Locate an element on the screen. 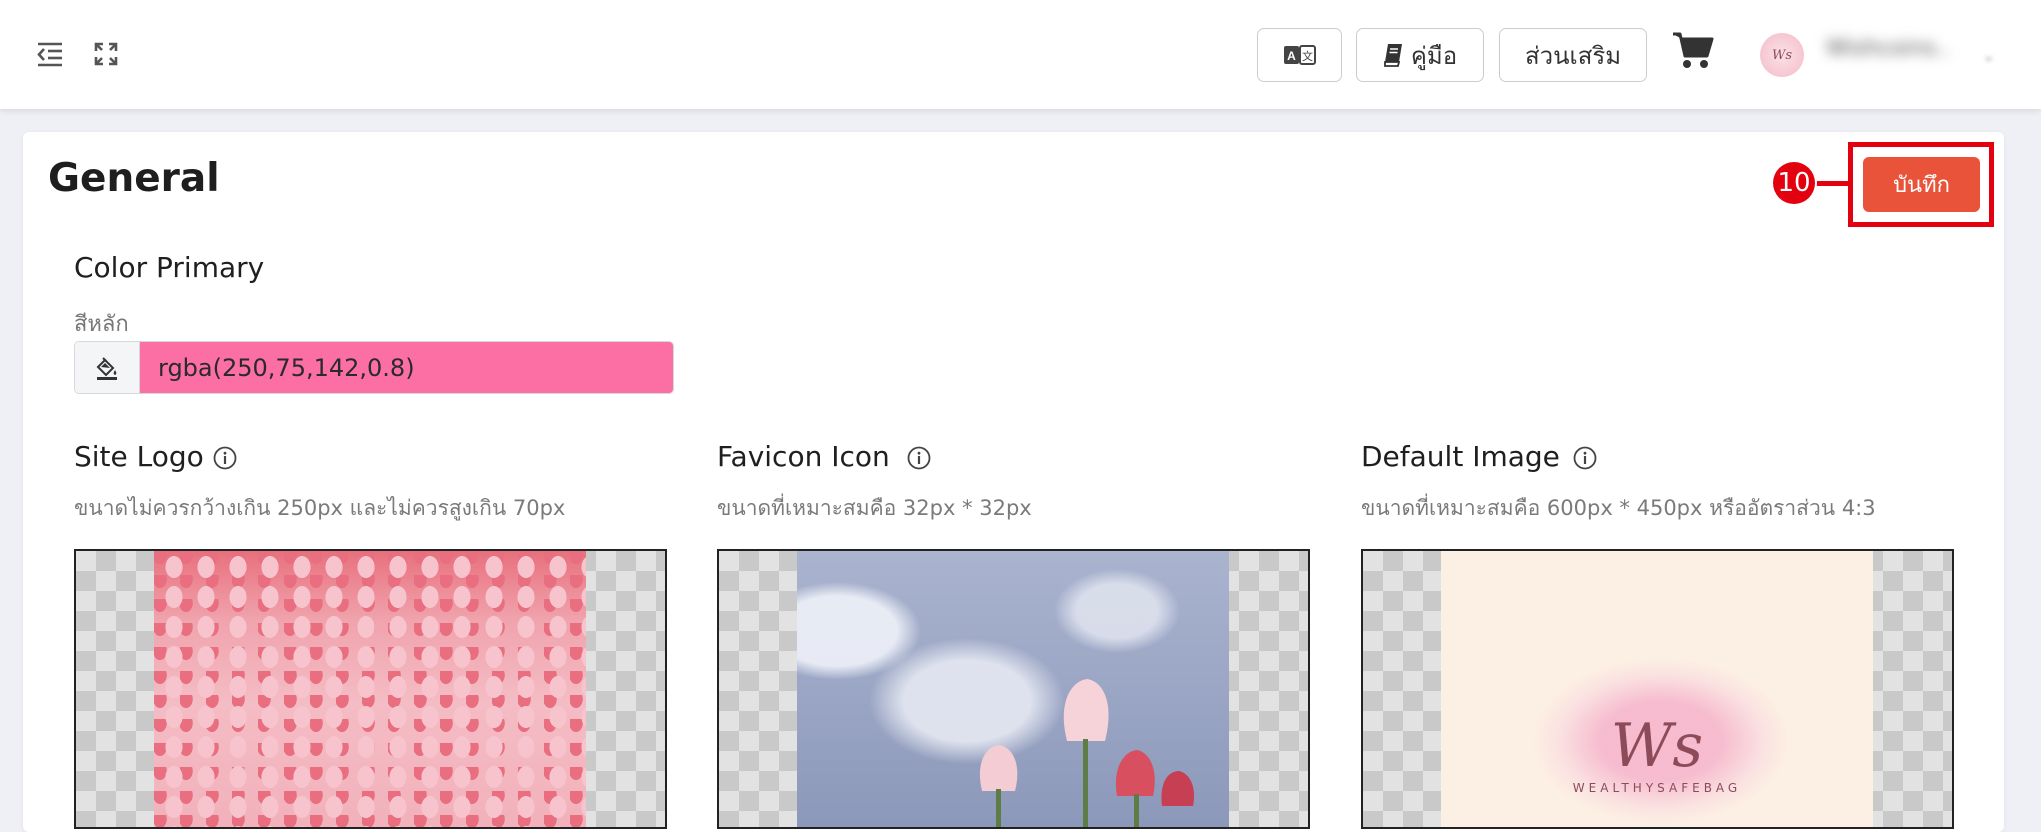  tulip-illustration is located at coordinates (1087, 753).